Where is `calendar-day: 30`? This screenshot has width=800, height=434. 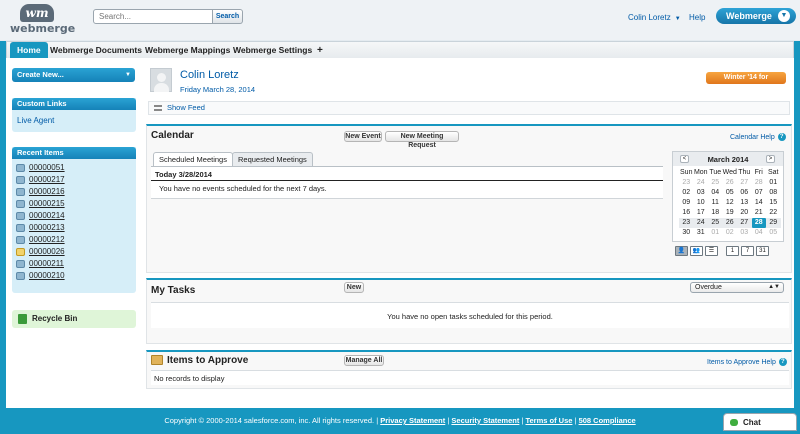
calendar-day: 30 is located at coordinates (686, 233).